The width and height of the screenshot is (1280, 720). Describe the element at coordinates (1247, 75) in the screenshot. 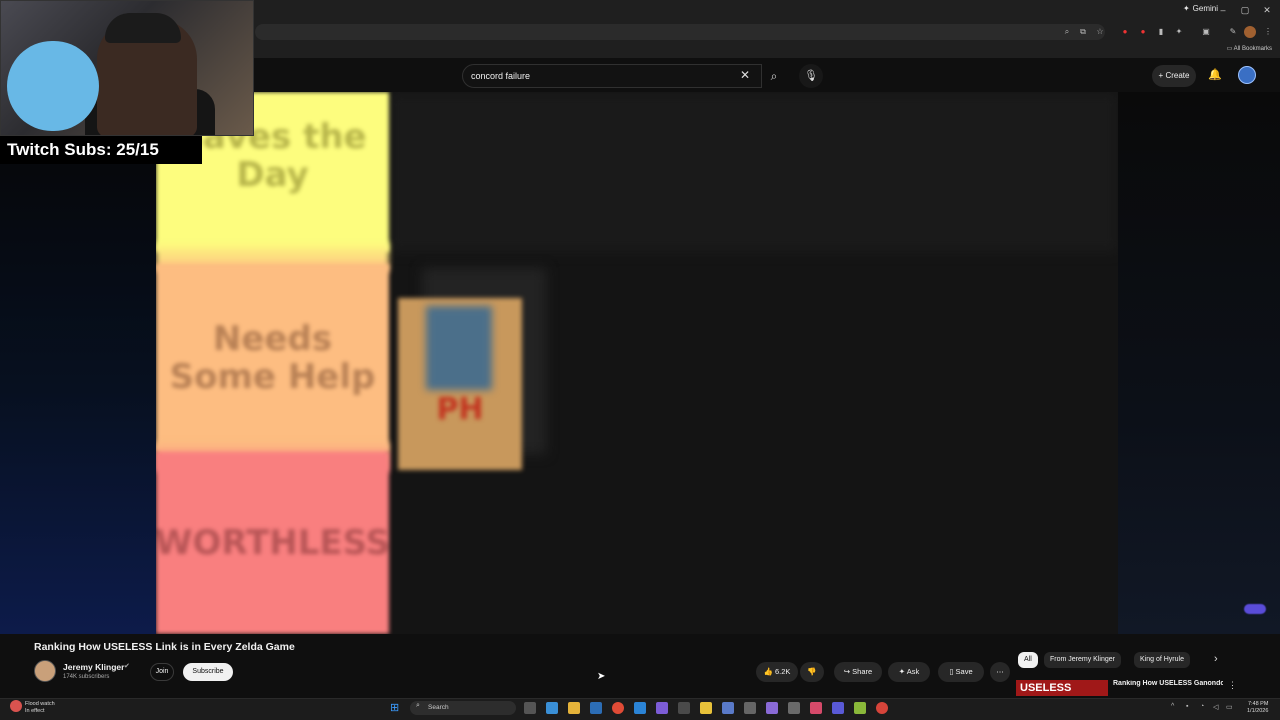

I see `account-avatar` at that location.